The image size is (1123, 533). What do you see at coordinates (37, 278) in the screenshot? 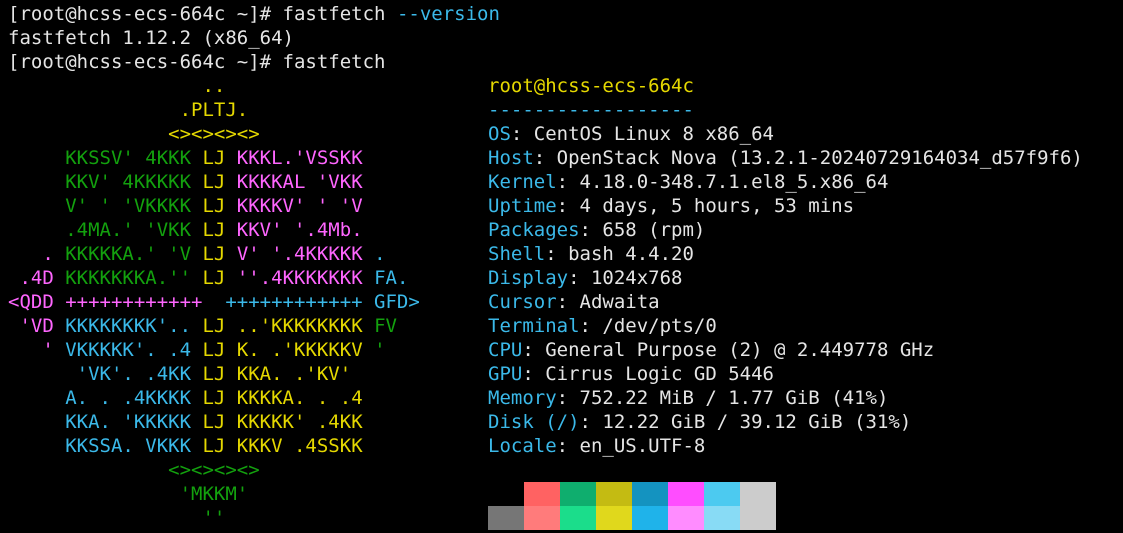
I see `logo-segment: .4D` at bounding box center [37, 278].